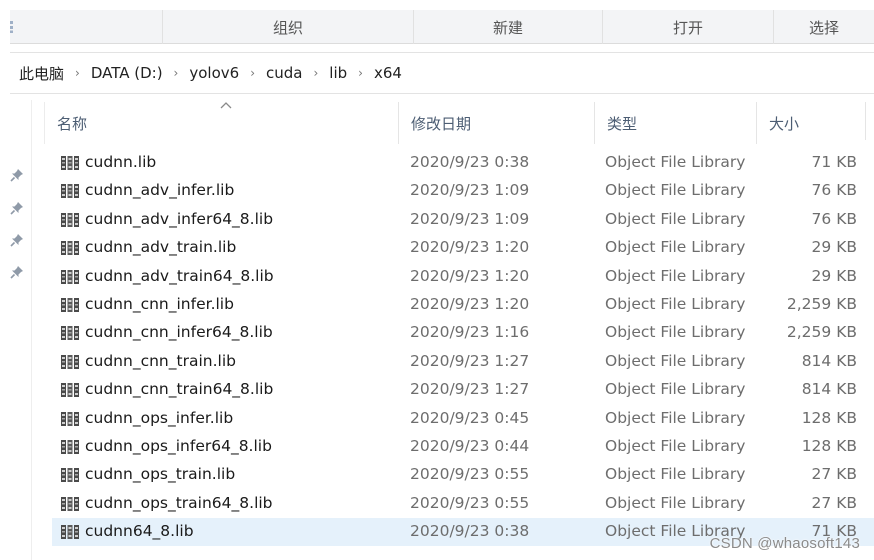  What do you see at coordinates (72, 123) in the screenshot?
I see `column-header-label: 名称` at bounding box center [72, 123].